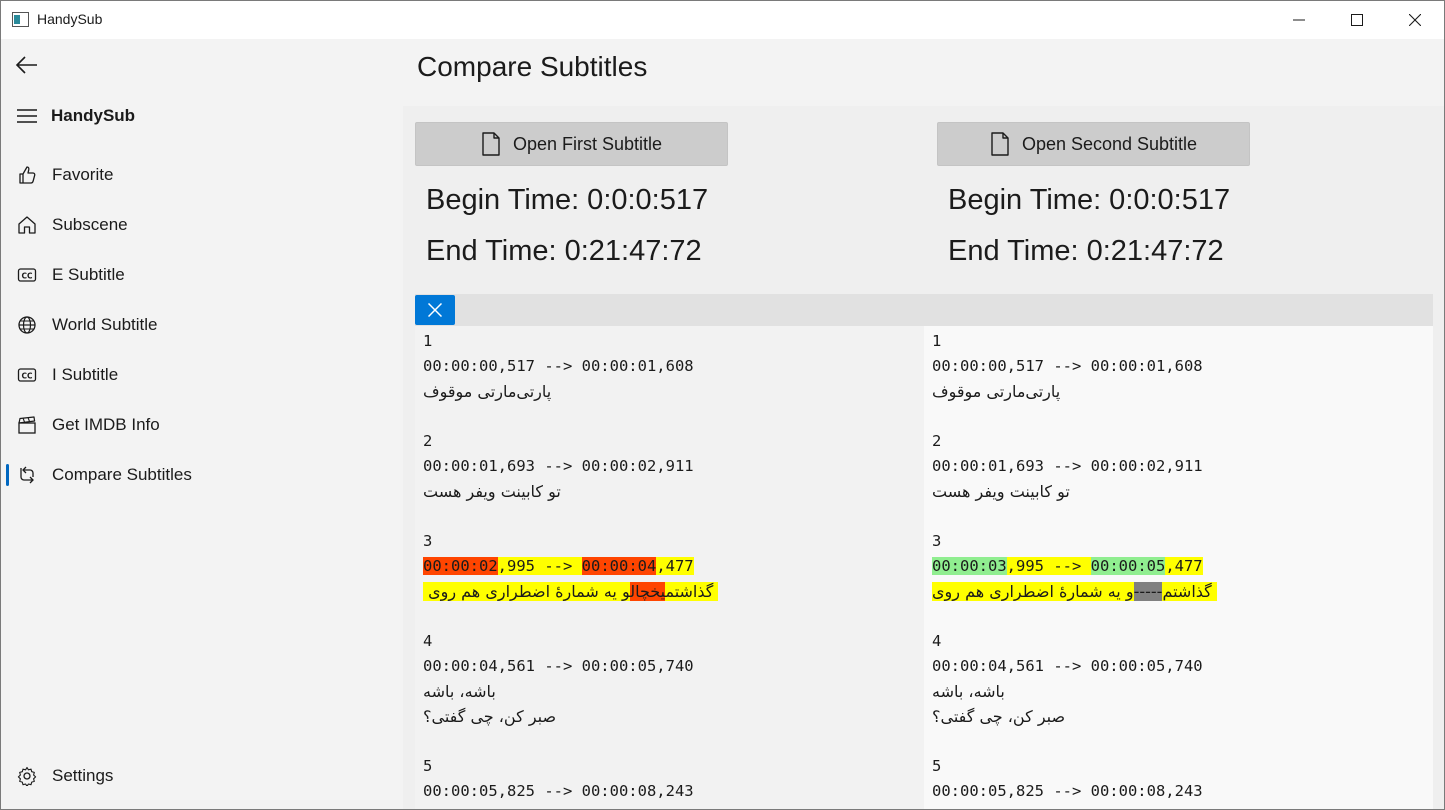  I want to click on diff-removed: -----, so click(1148, 591).